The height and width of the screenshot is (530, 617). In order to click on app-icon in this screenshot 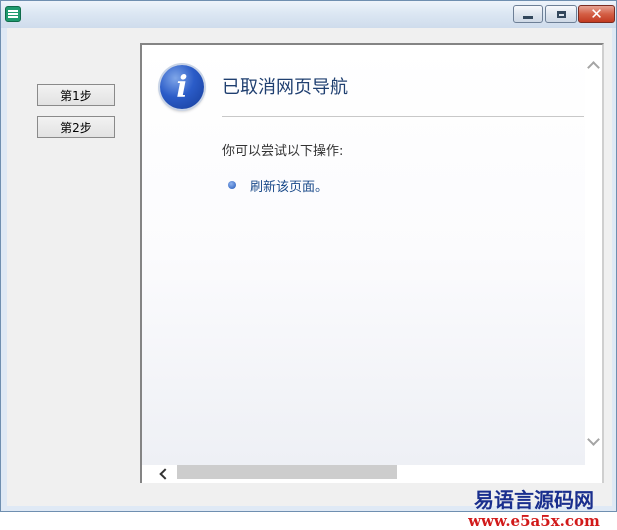, I will do `click(13, 14)`.